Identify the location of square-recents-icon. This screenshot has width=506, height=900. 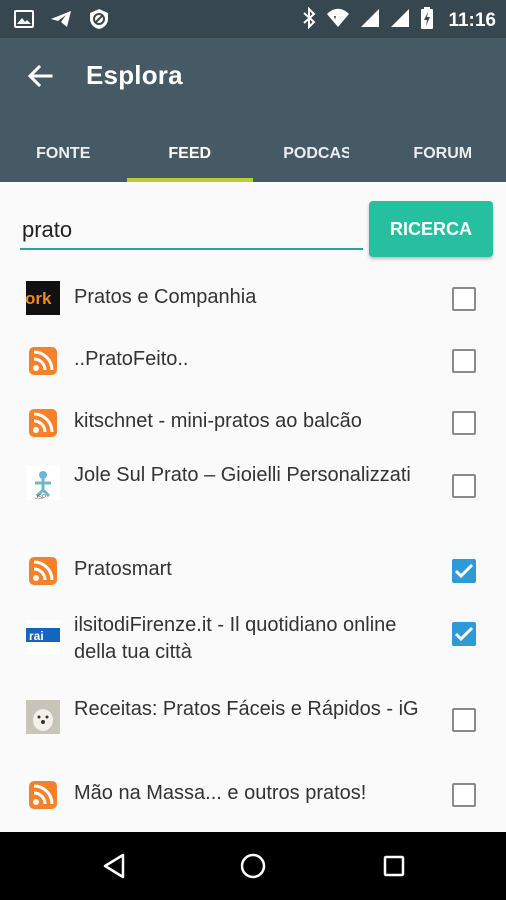
(394, 868).